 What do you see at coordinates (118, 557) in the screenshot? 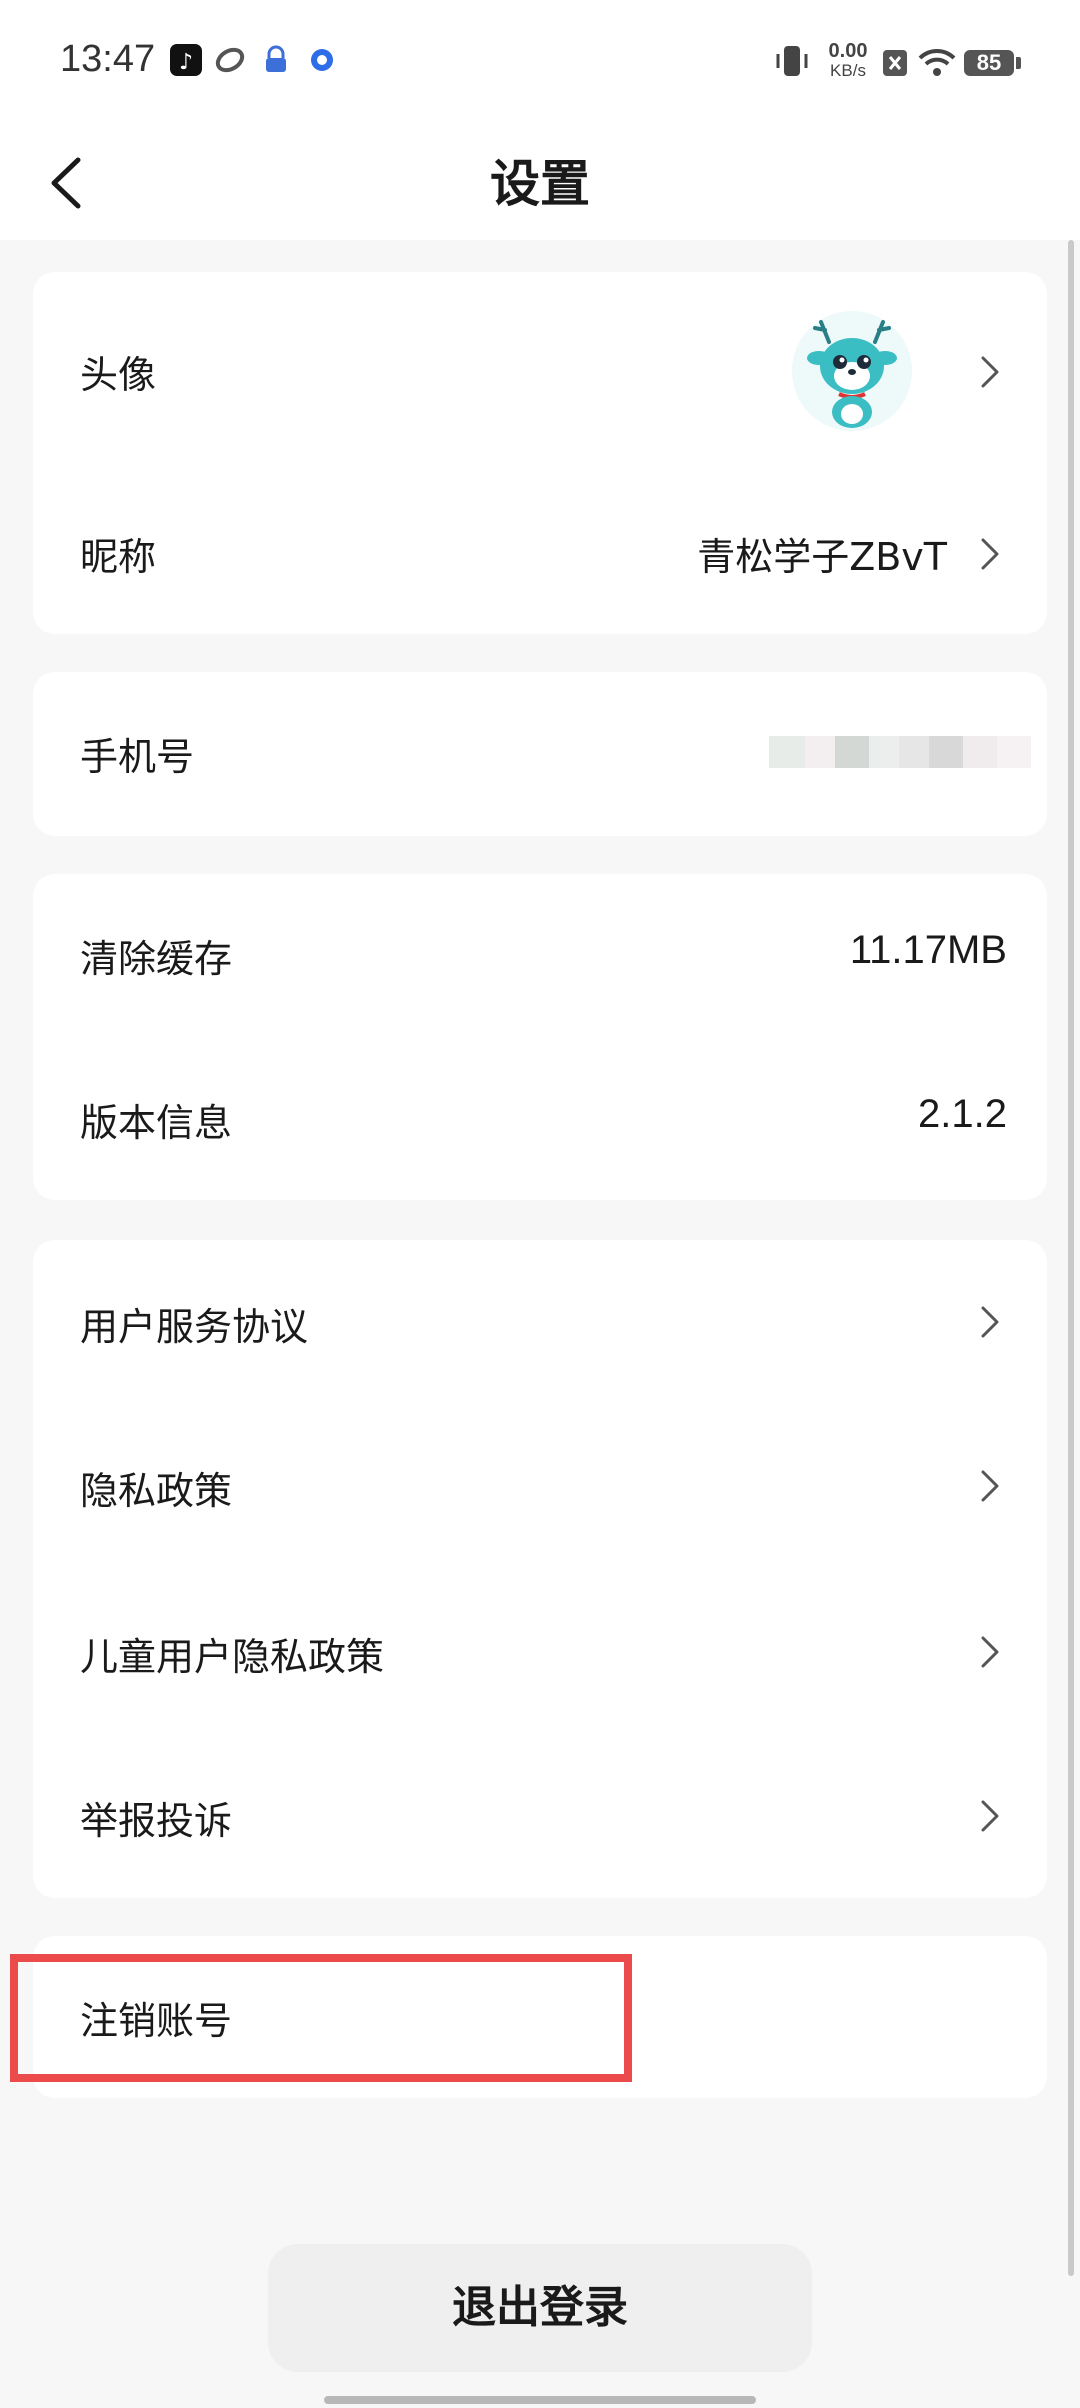
I see `nickname-label: 昵称` at bounding box center [118, 557].